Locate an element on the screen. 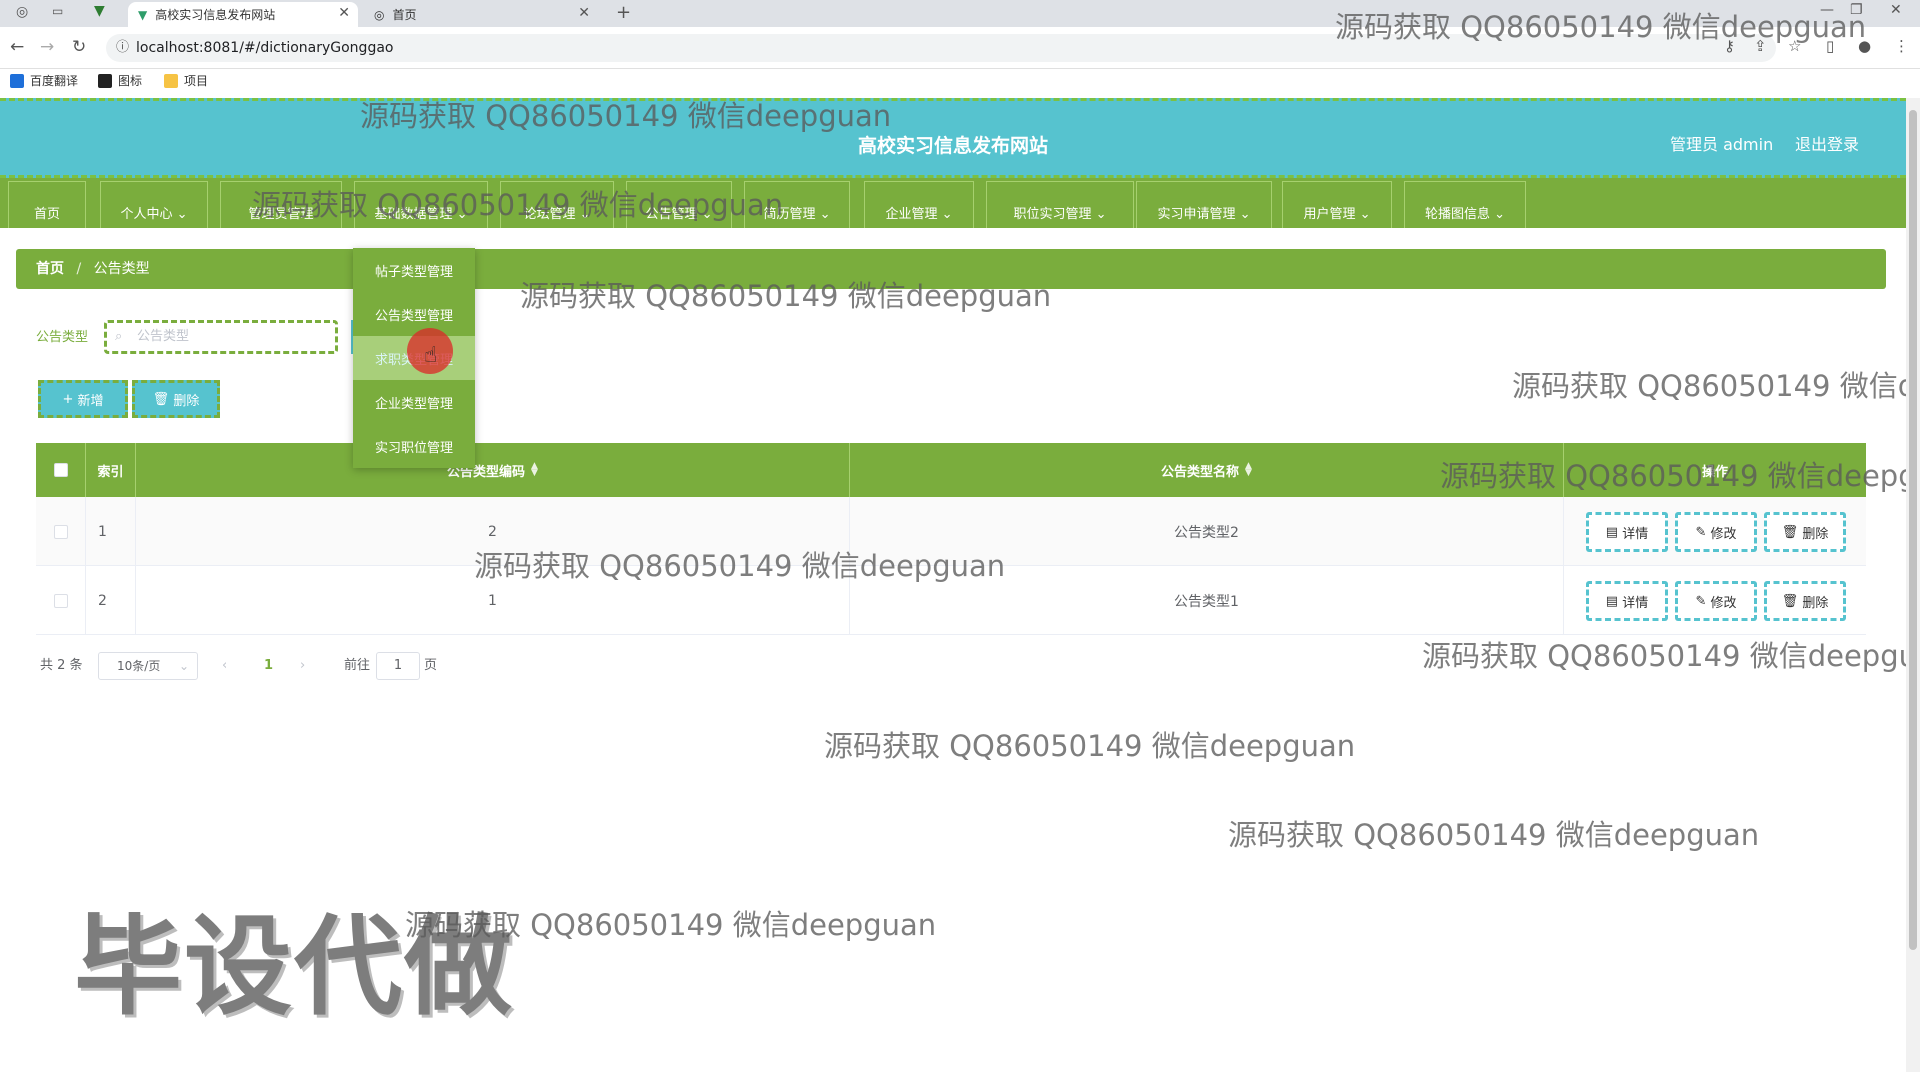 This screenshot has width=1920, height=1072. url-text: localhost:8081/#/dictionaryGonggao is located at coordinates (265, 48).